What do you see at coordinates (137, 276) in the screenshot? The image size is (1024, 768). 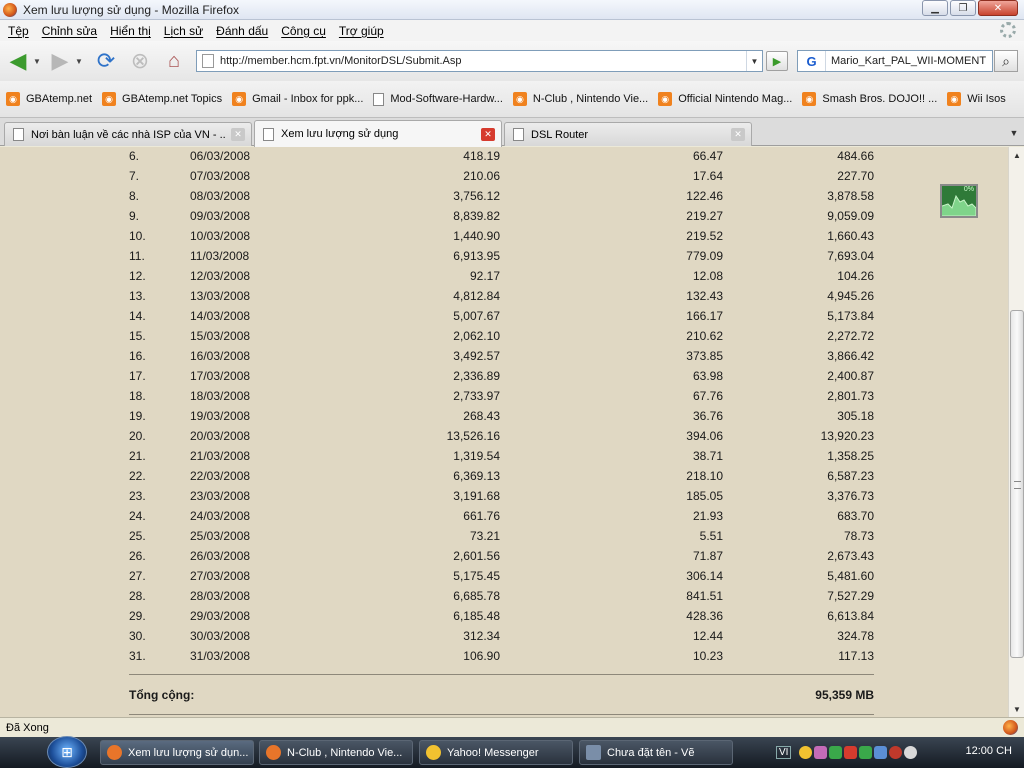 I see `row-index: 12.` at bounding box center [137, 276].